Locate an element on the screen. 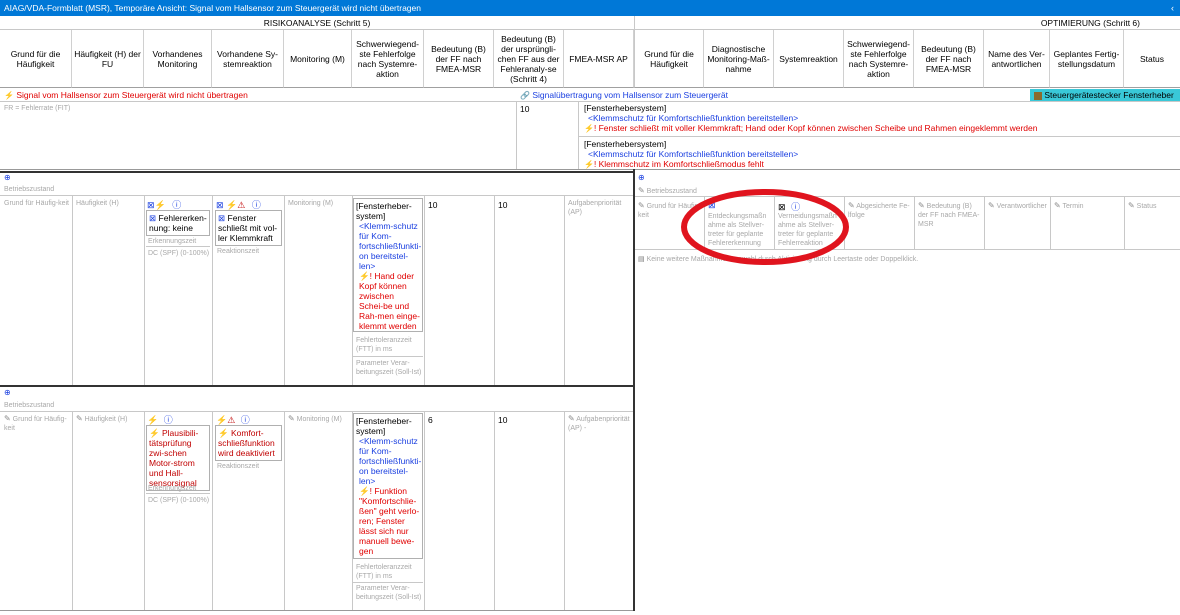 This screenshot has width=1180, height=615. block2-reaction-time: Reaktionszeit is located at coordinates (238, 466).